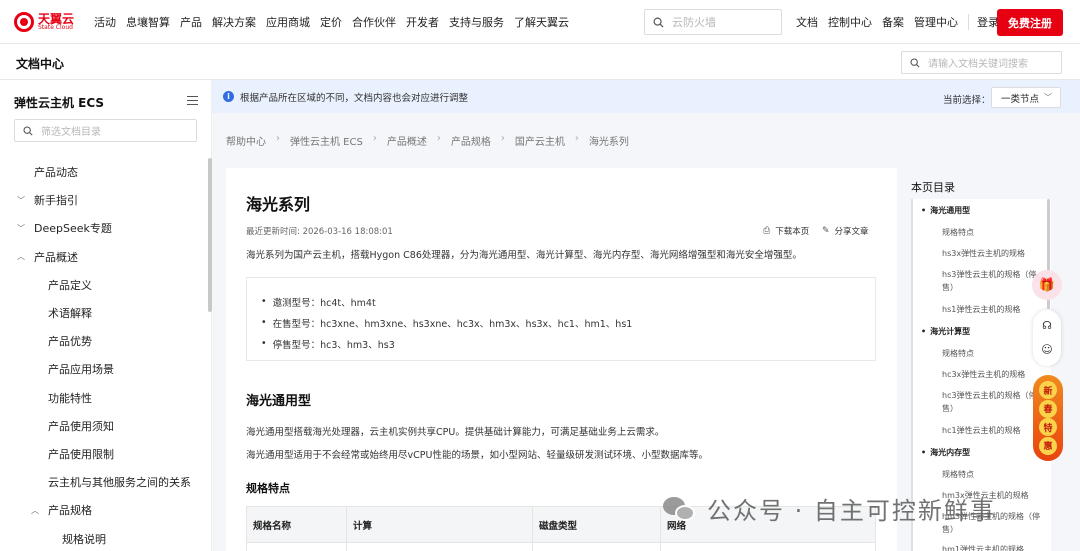  What do you see at coordinates (105, 22) in the screenshot?
I see `nav-item: 活动` at bounding box center [105, 22].